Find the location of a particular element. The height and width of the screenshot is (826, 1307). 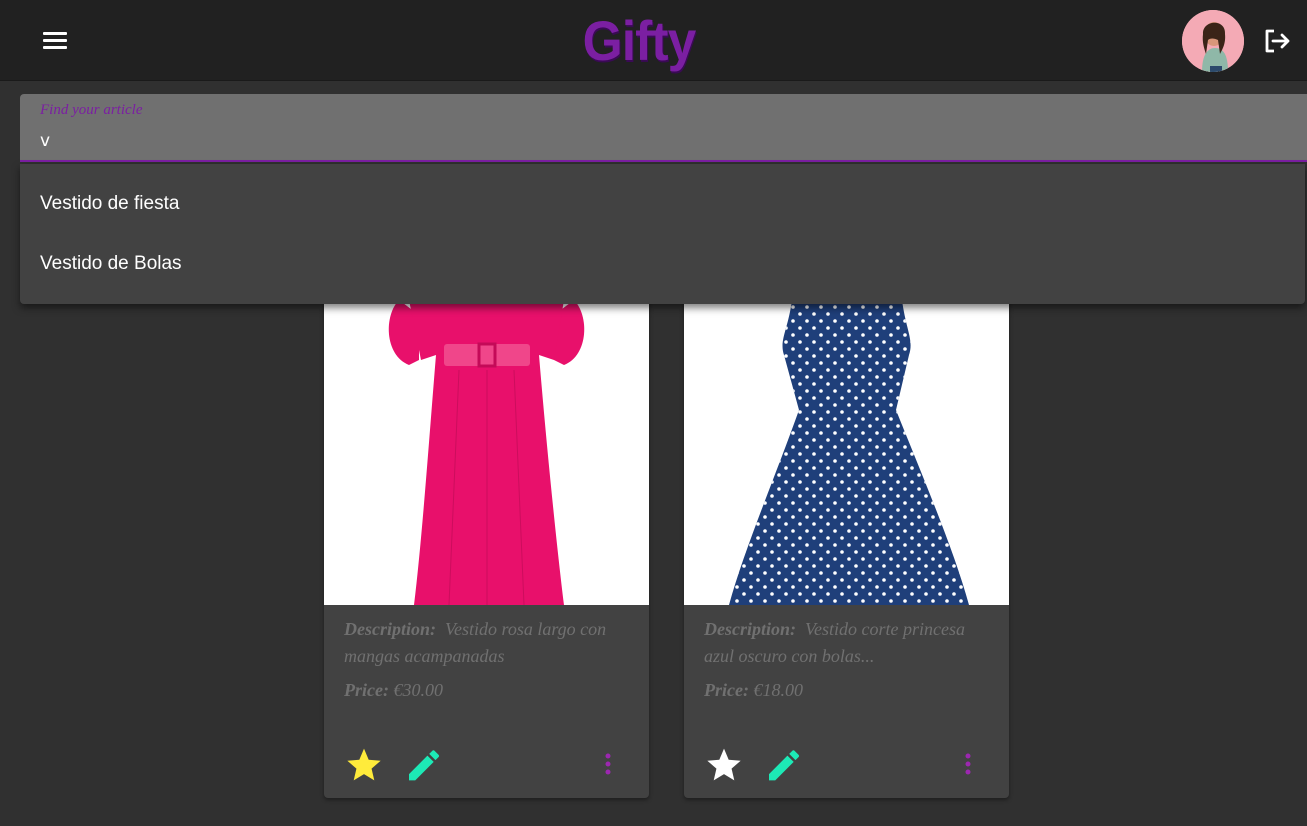

top-app-bar: Gifty is located at coordinates (653, 40).